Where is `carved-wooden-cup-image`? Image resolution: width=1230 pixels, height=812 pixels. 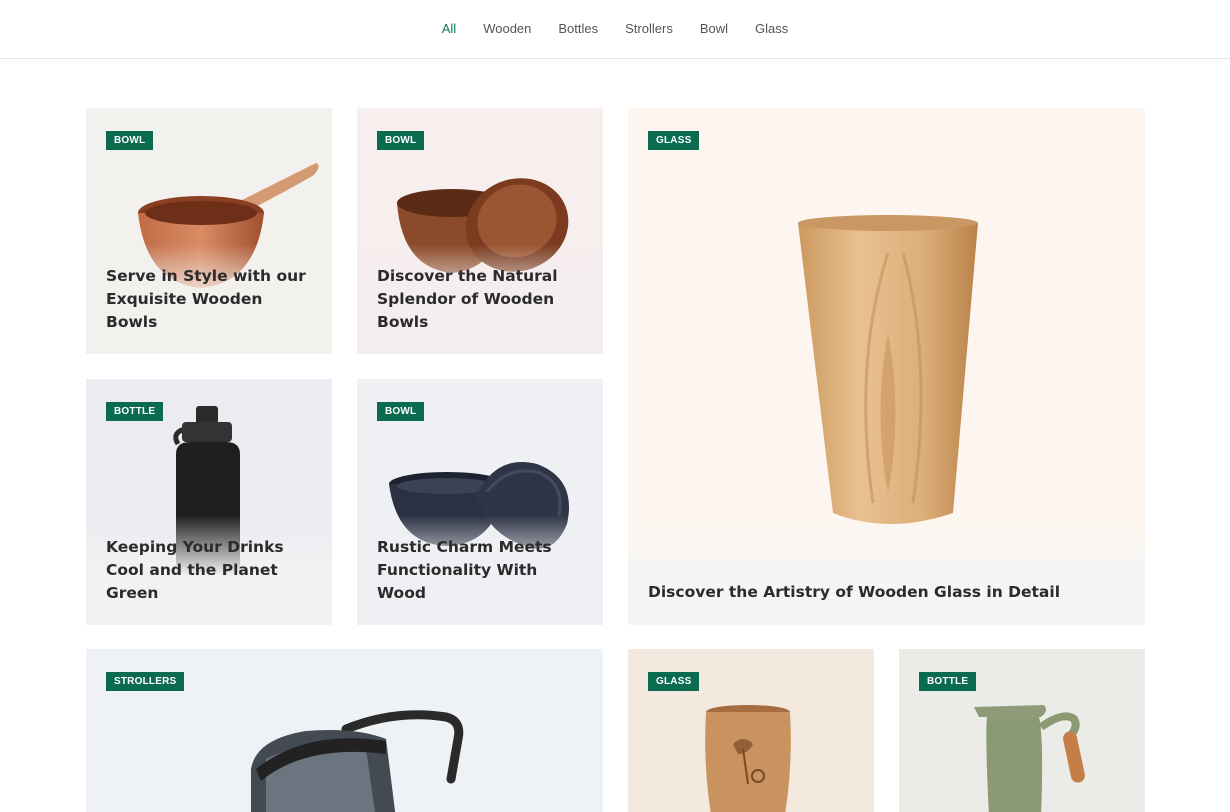 carved-wooden-cup-image is located at coordinates (748, 758).